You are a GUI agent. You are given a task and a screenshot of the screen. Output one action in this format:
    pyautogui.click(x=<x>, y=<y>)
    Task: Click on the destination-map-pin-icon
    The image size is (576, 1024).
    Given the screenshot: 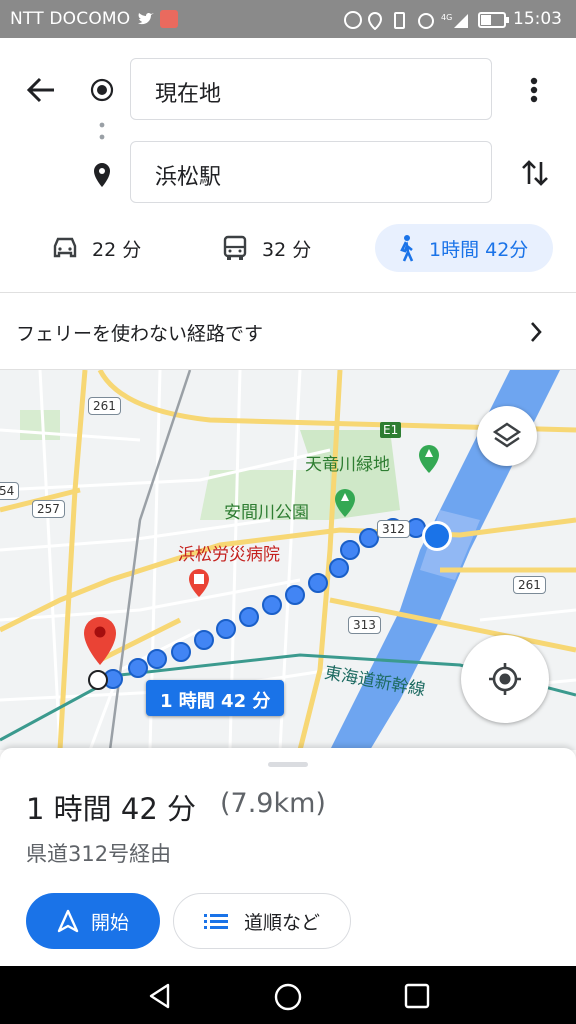 What is the action you would take?
    pyautogui.click(x=100, y=641)
    